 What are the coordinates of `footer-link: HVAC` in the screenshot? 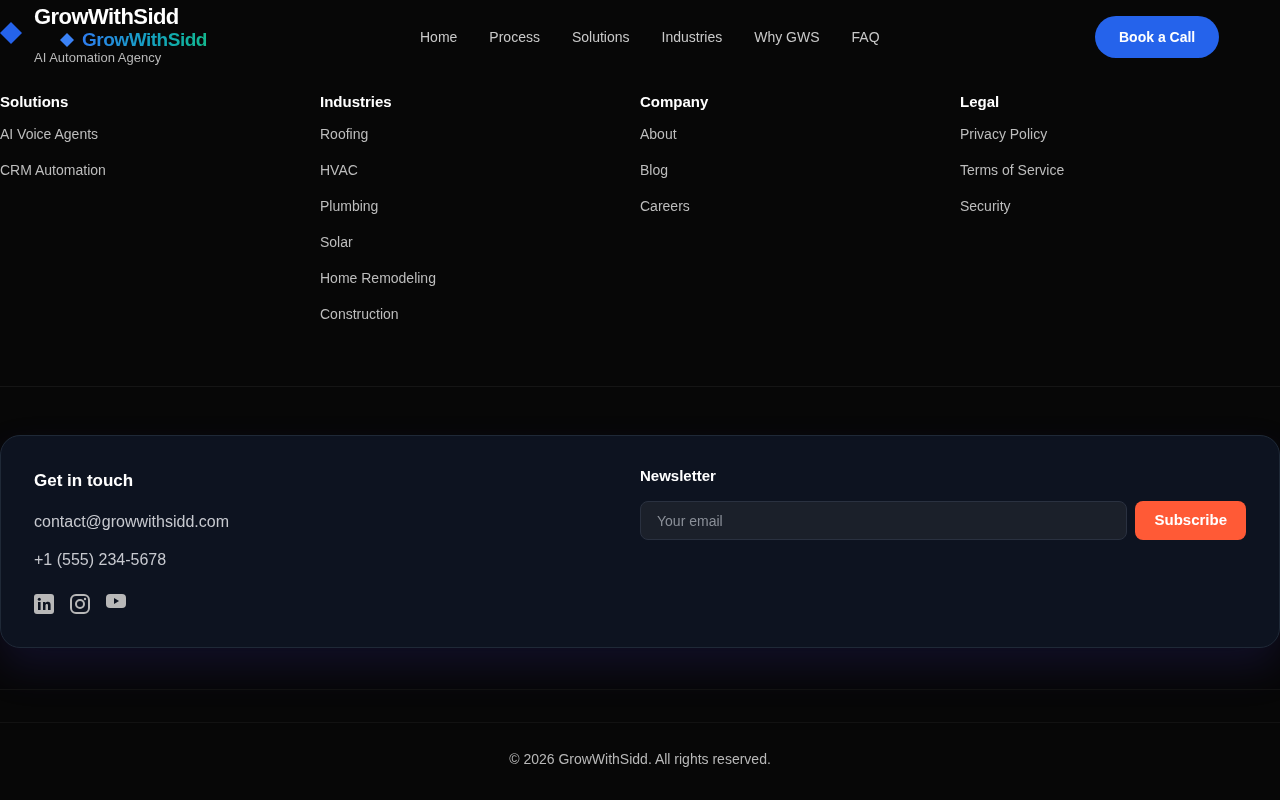 It's located at (339, 170).